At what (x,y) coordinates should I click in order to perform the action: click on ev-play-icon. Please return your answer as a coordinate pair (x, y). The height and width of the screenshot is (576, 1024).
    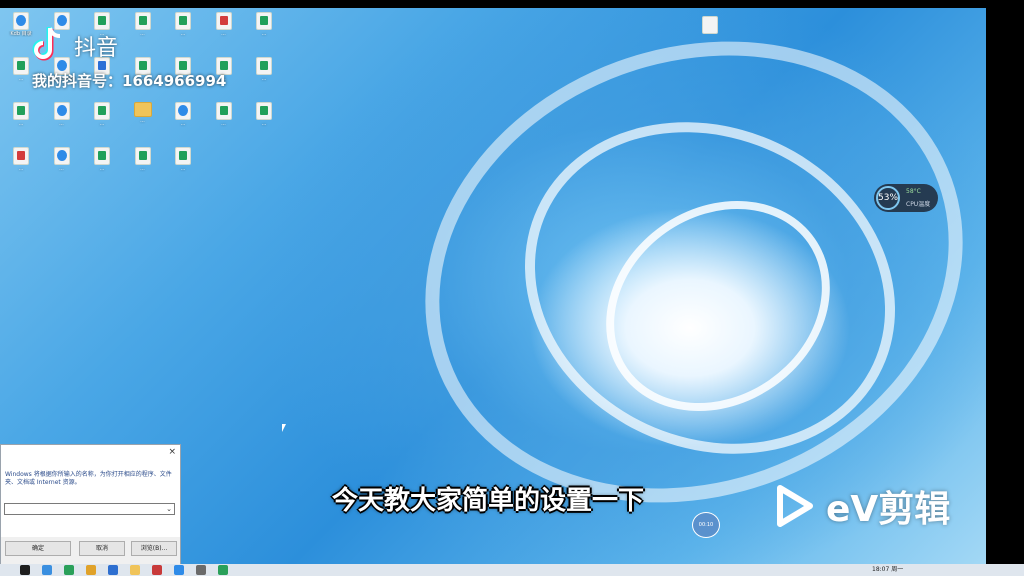
    Looking at the image, I should click on (795, 506).